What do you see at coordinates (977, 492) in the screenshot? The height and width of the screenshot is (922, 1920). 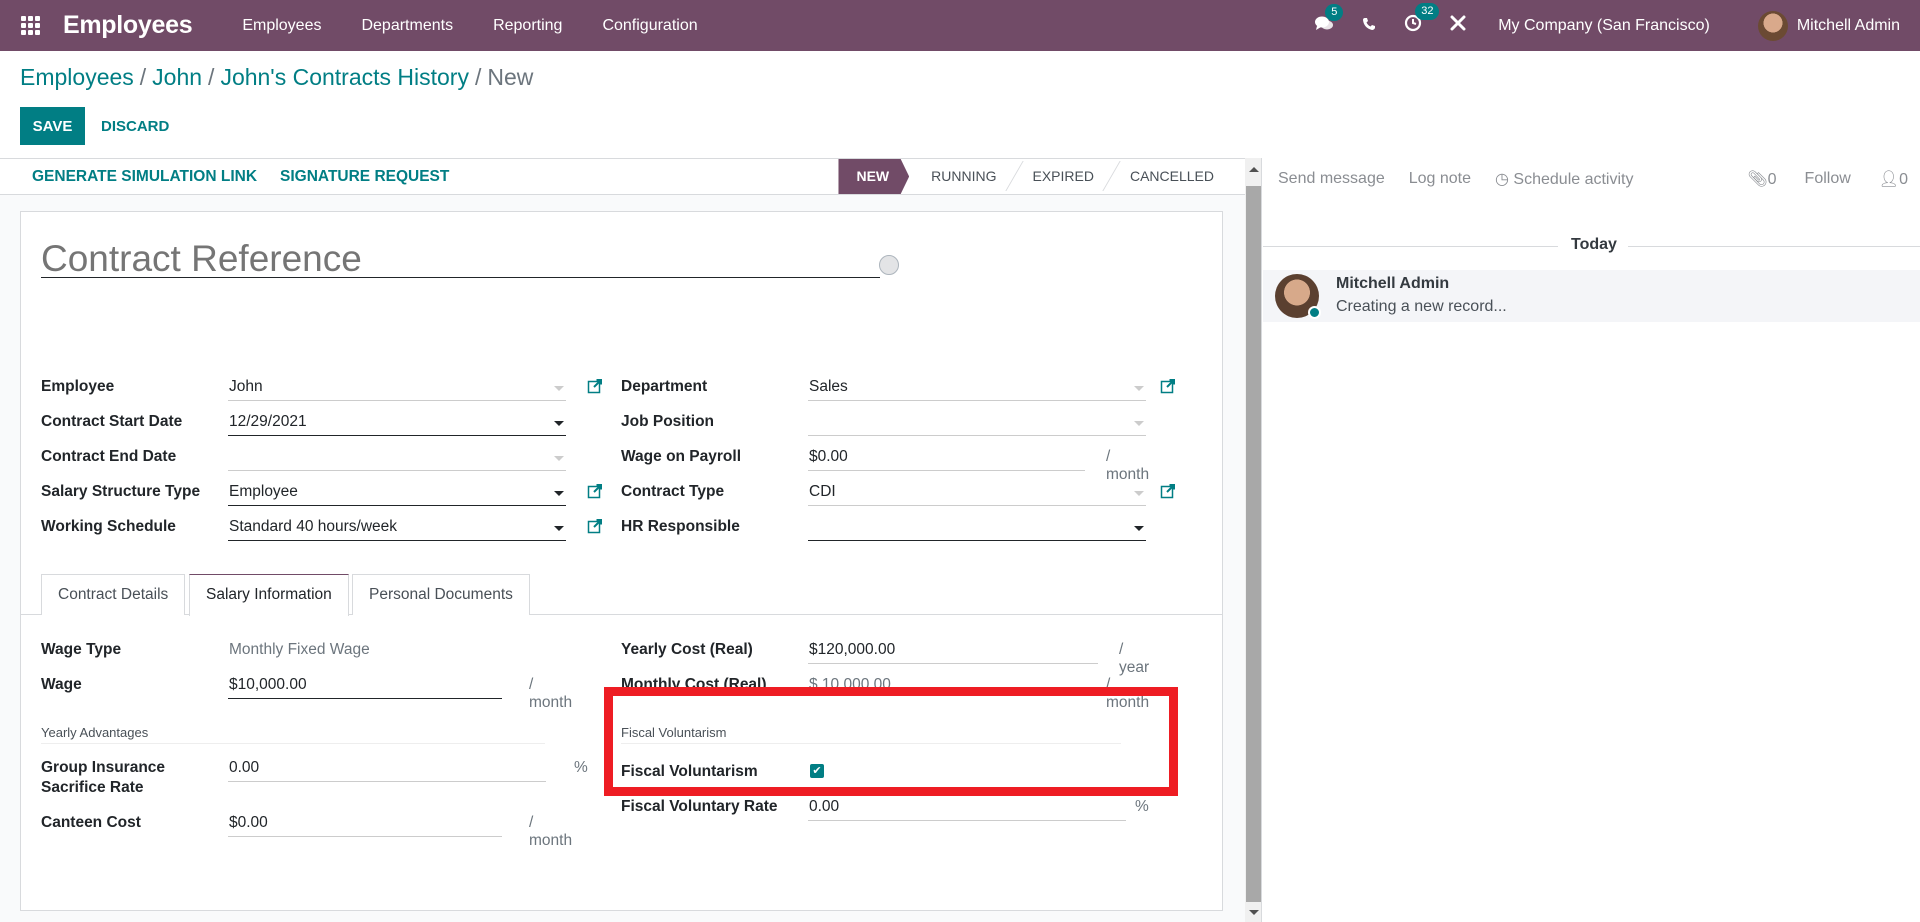 I see `contract-type-input: CDI` at bounding box center [977, 492].